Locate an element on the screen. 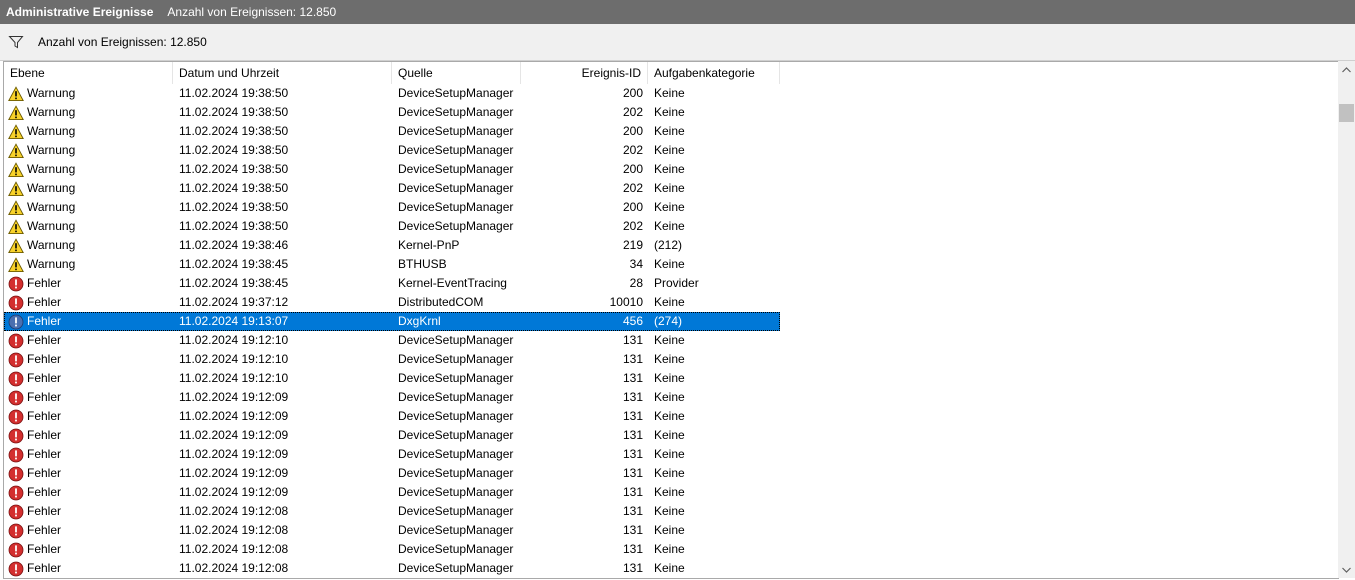 The height and width of the screenshot is (580, 1355). table-row: Fehler 11.02.2024 19:13:07 DxgKrnl 456 (274) is located at coordinates (392, 321).